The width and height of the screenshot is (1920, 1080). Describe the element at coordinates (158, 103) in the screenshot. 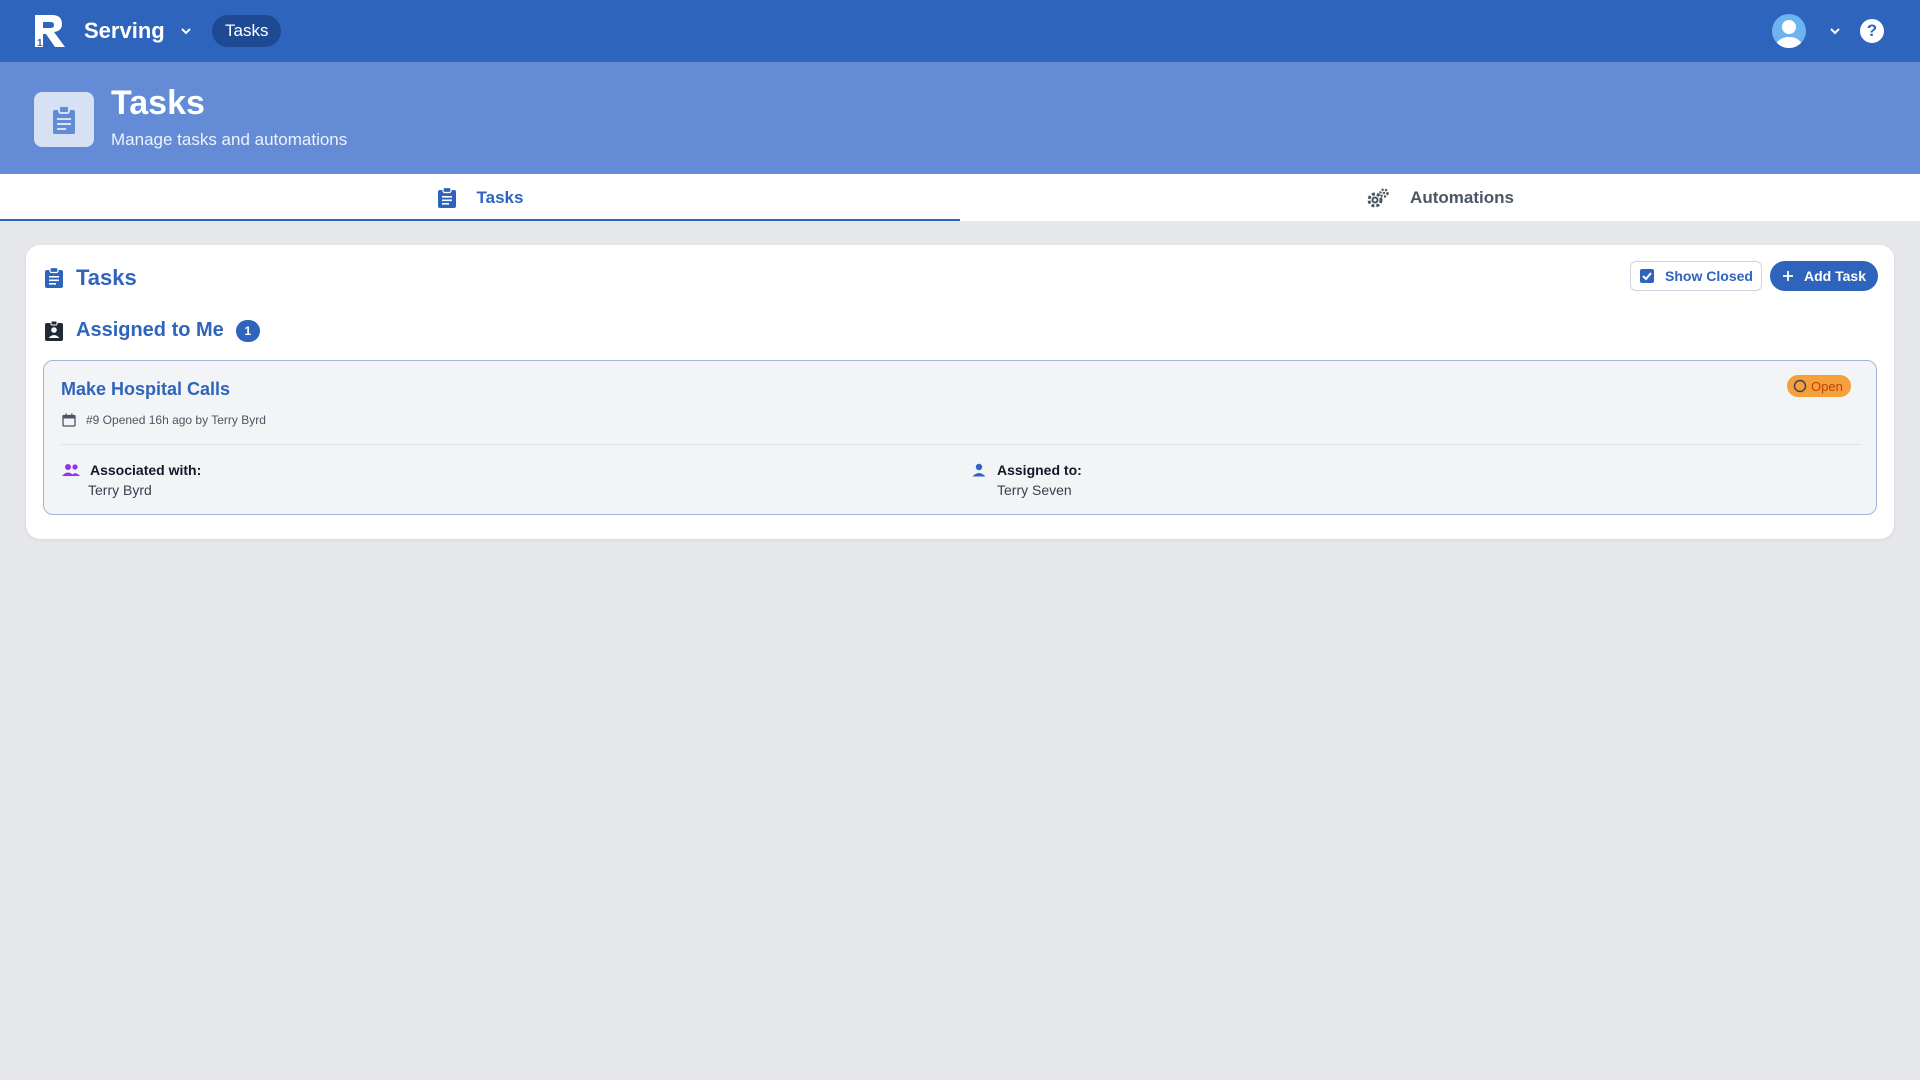

I see `page-title: Tasks` at that location.